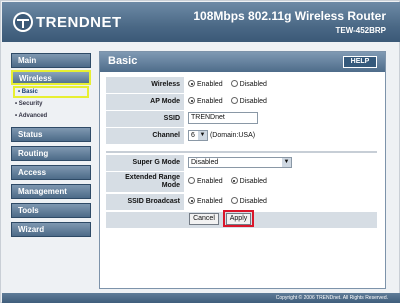  What do you see at coordinates (51, 92) in the screenshot?
I see `subnav-item-basic: • Basic` at bounding box center [51, 92].